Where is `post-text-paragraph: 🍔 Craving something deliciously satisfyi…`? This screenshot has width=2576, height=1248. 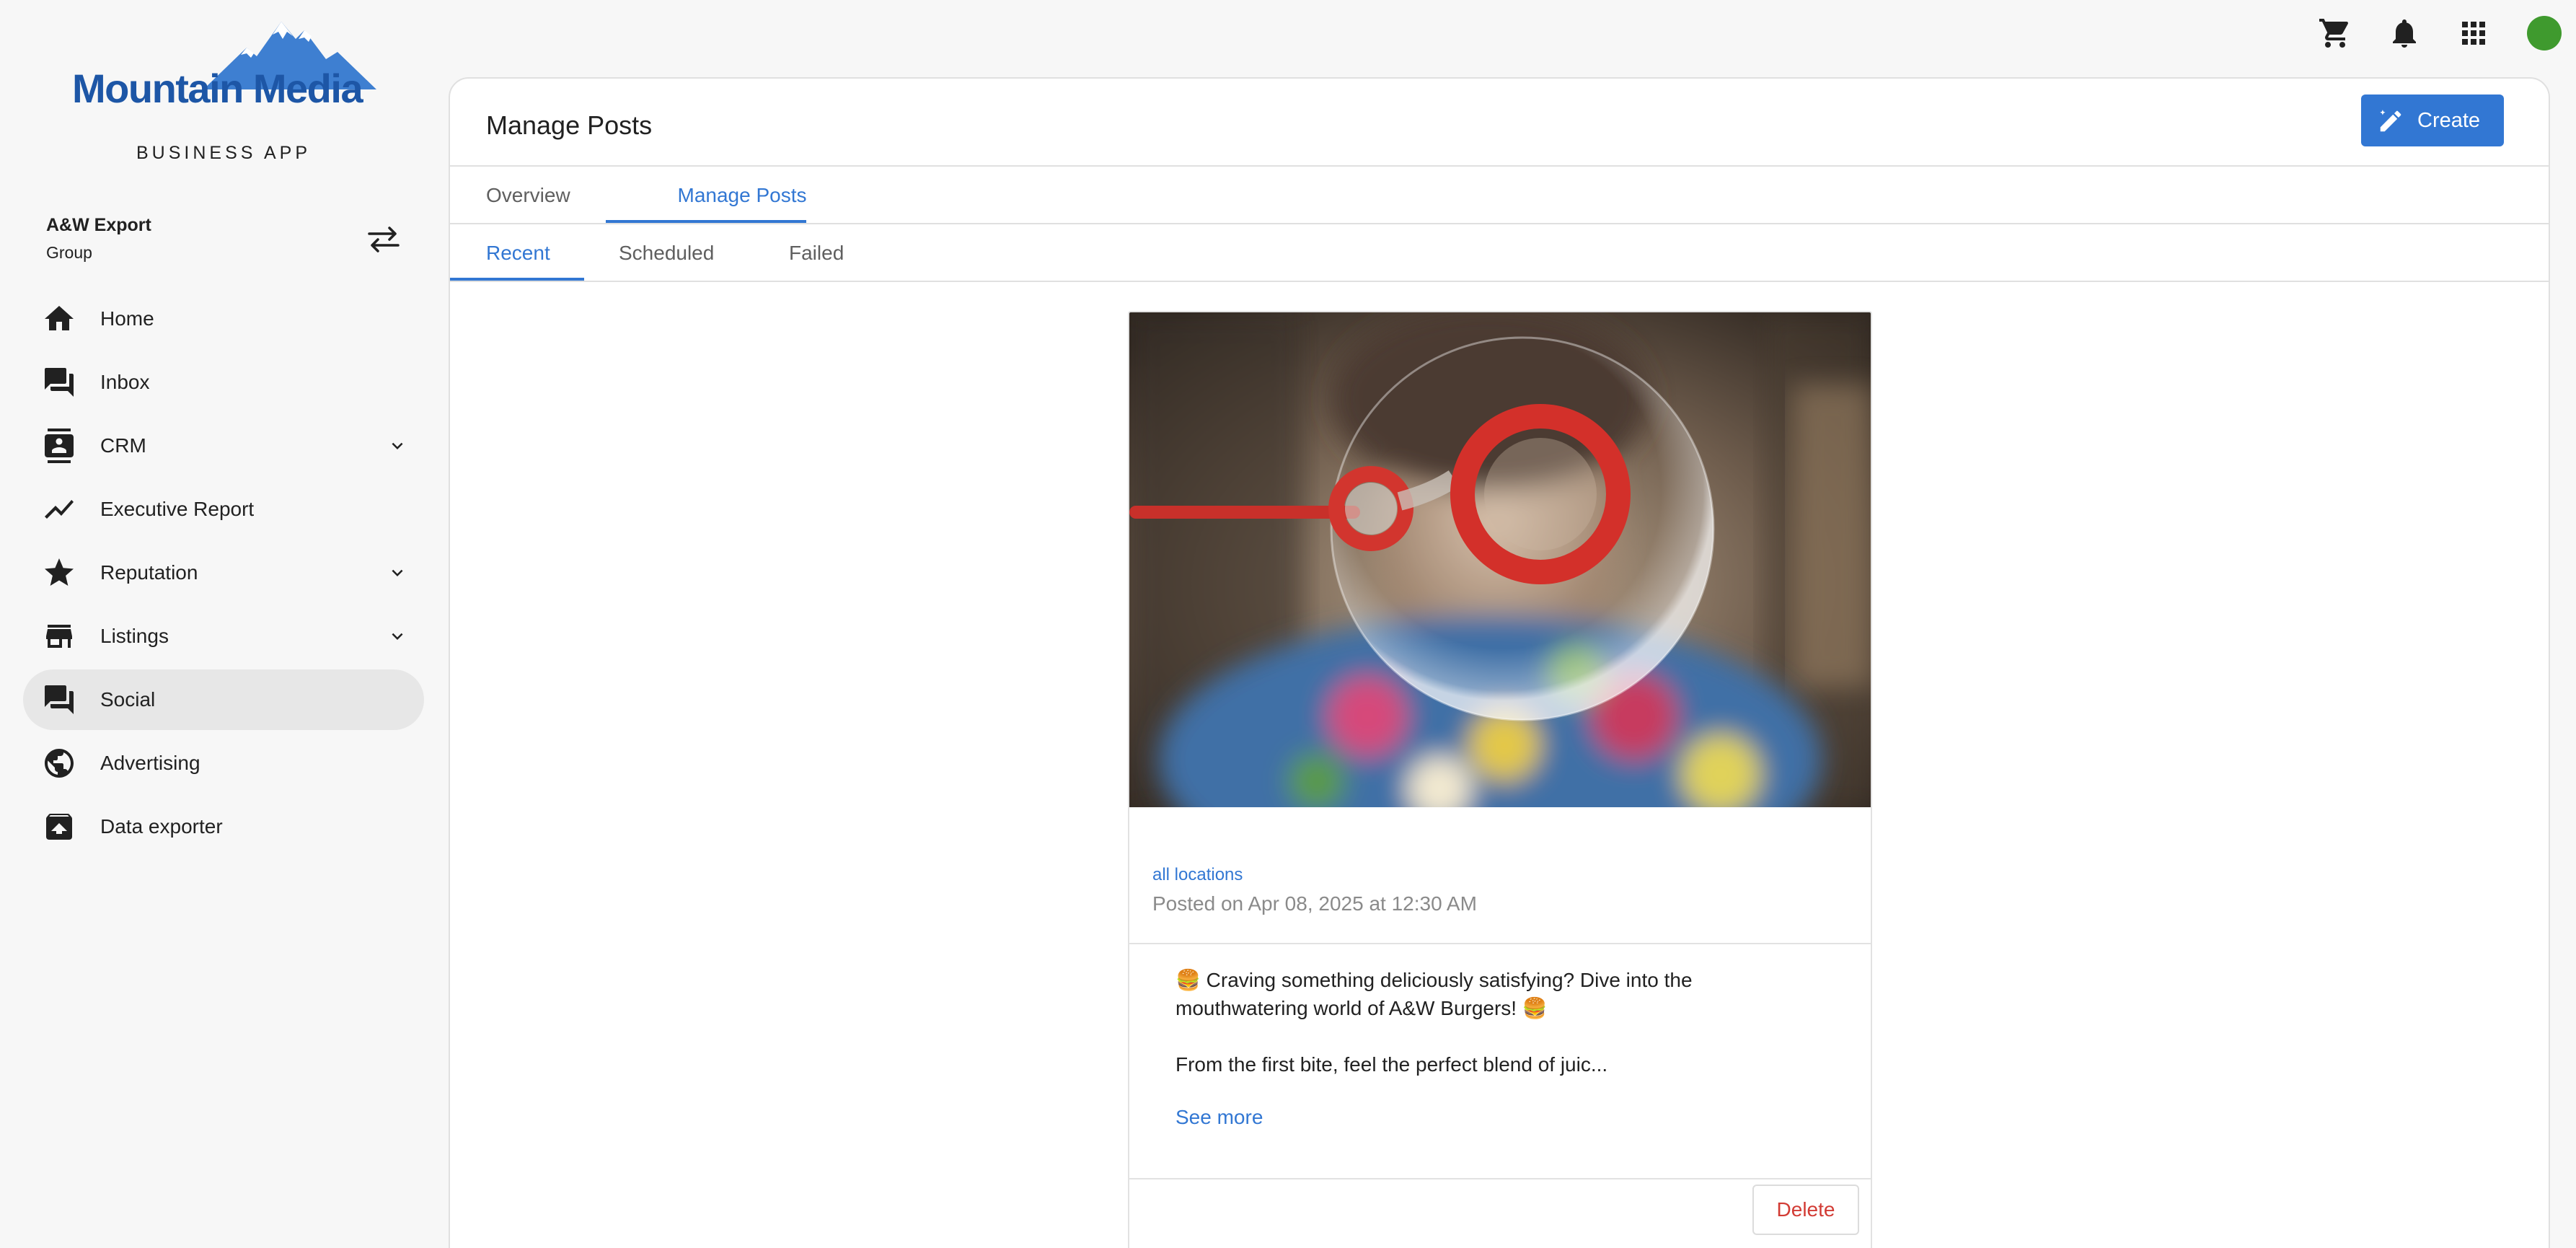 post-text-paragraph: 🍔 Craving something deliciously satisfyi… is located at coordinates (1434, 994).